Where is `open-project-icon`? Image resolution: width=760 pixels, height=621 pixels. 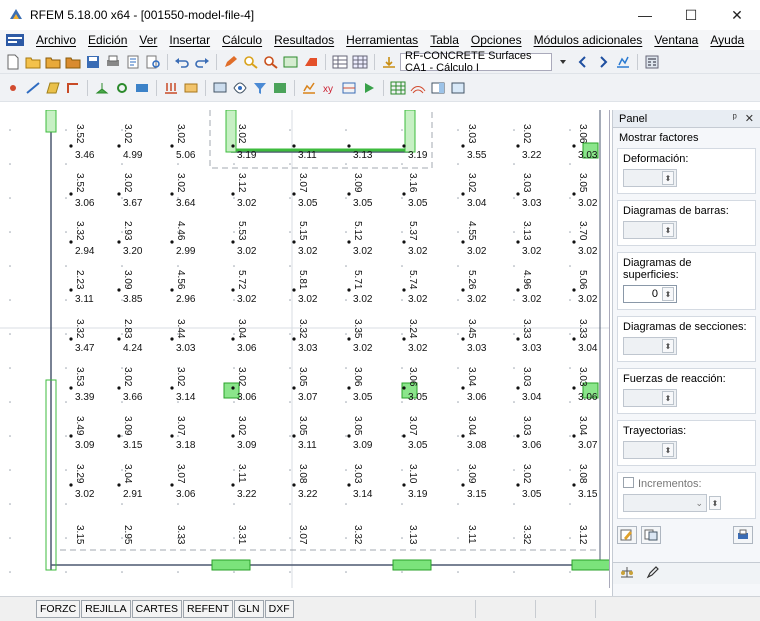
open-project-icon is located at coordinates (73, 62).